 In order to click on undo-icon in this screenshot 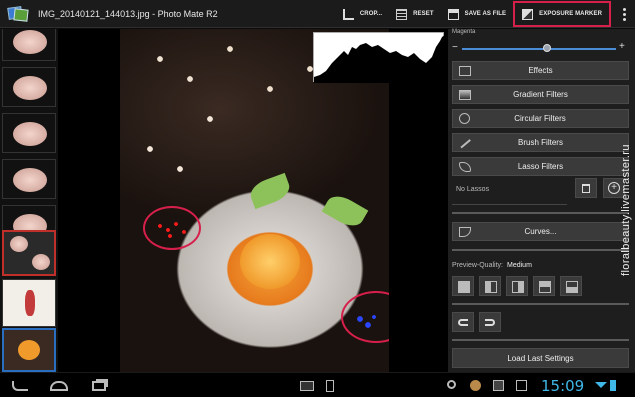, I will do `click(463, 322)`.